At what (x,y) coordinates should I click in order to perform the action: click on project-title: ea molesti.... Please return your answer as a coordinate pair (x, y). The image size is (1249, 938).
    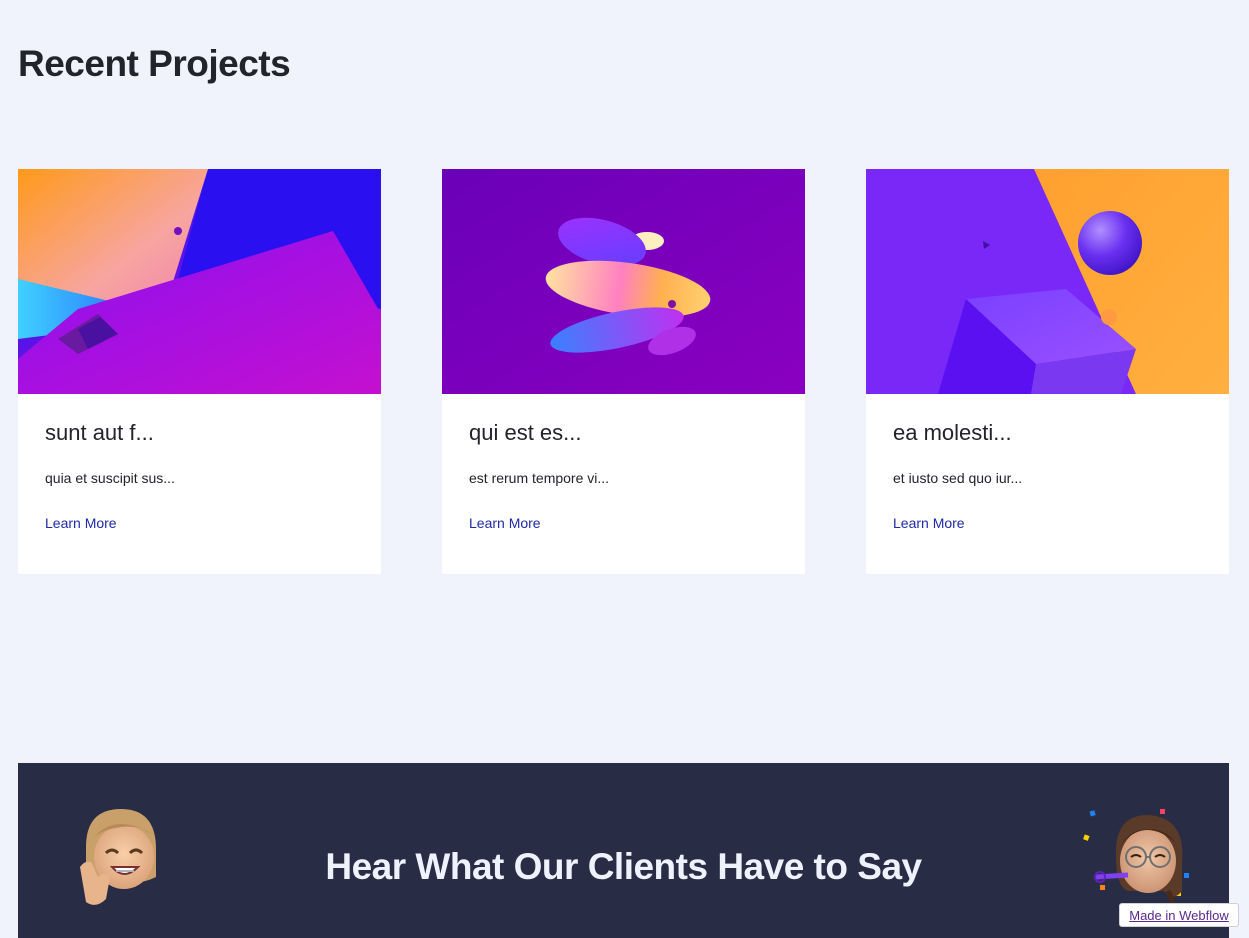
    Looking at the image, I should click on (952, 432).